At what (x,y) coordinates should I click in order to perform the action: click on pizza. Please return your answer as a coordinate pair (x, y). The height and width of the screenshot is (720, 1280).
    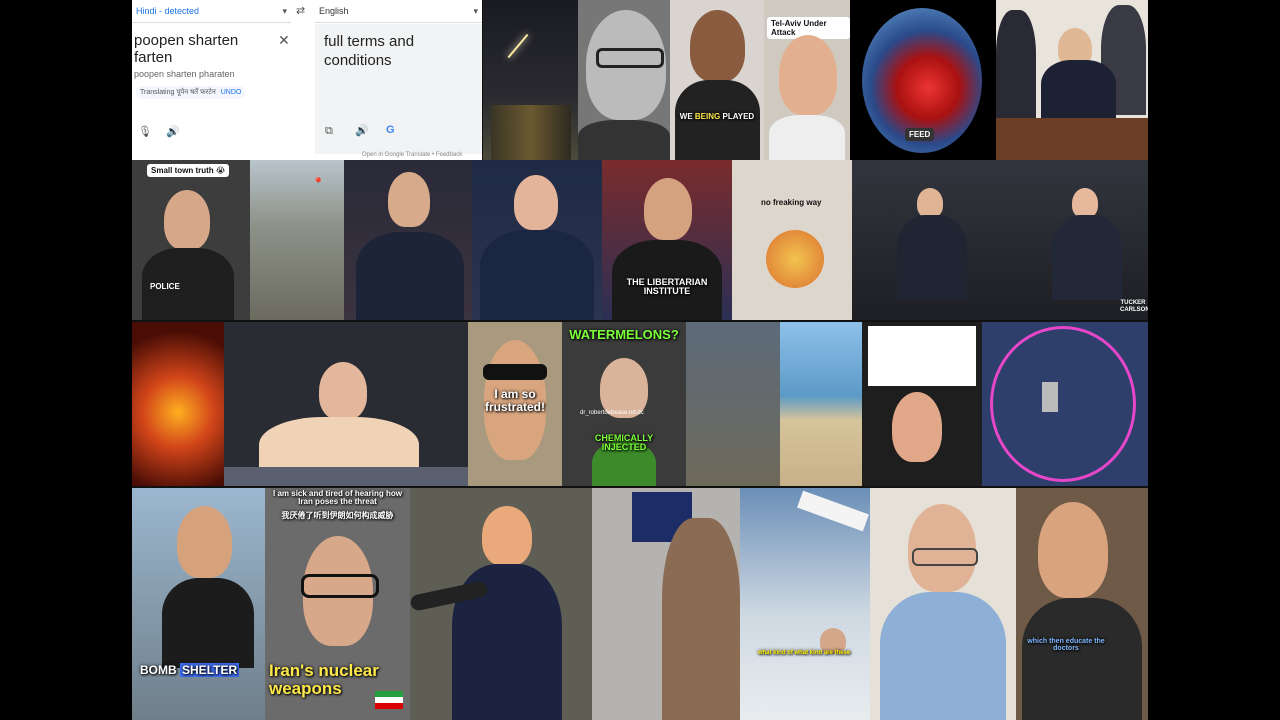
    Looking at the image, I should click on (795, 259).